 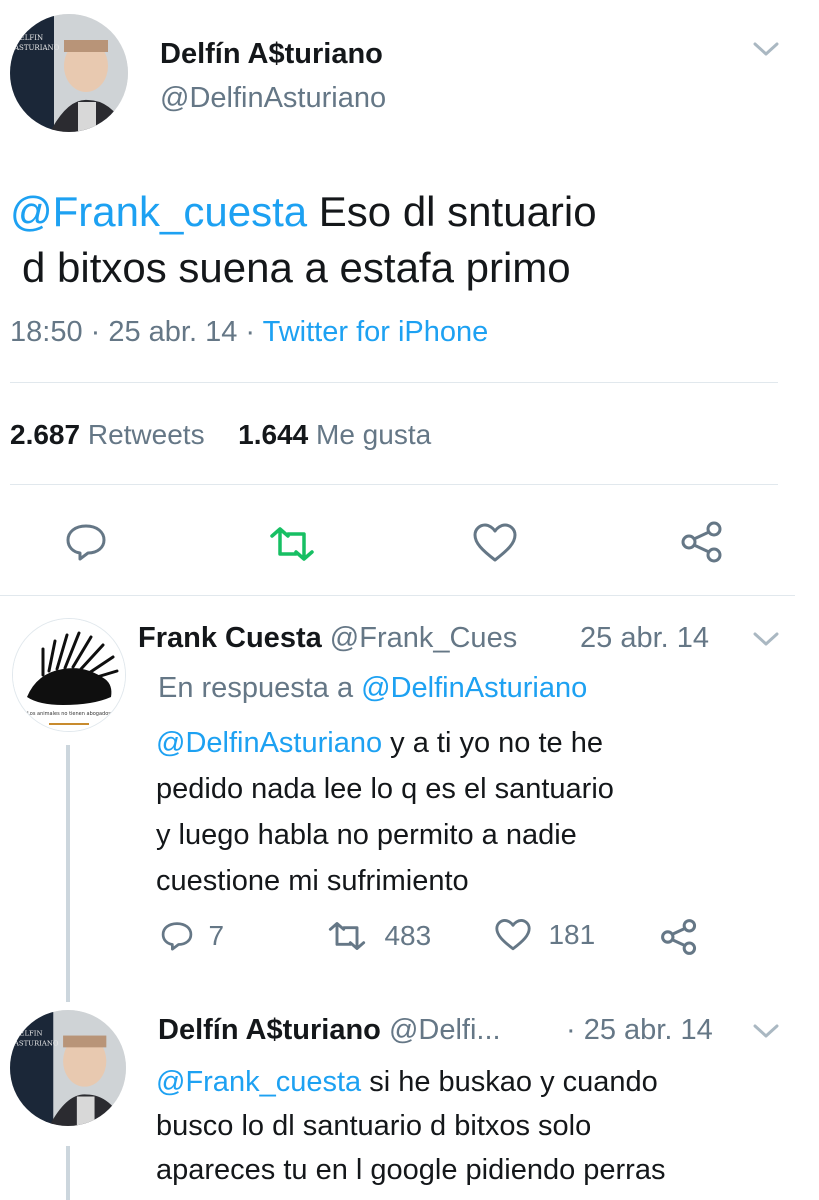 I want to click on author-handle: @DelfinAsturiano, so click(x=273, y=98).